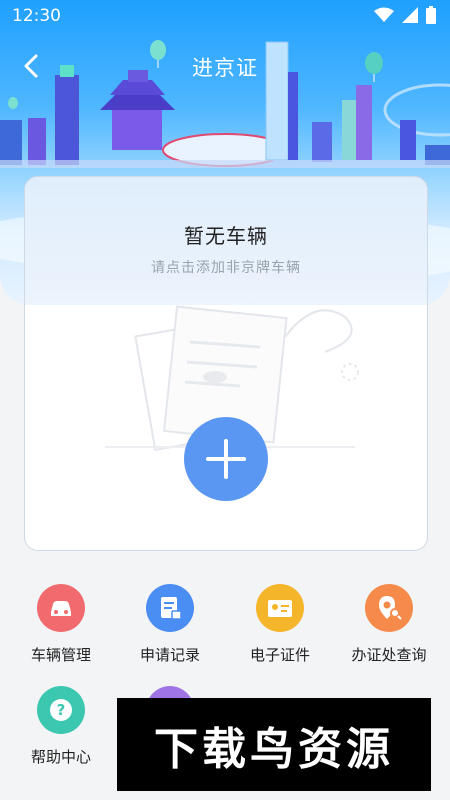 The height and width of the screenshot is (800, 450). I want to click on watermark-overlay: 下载鸟资源, so click(274, 744).